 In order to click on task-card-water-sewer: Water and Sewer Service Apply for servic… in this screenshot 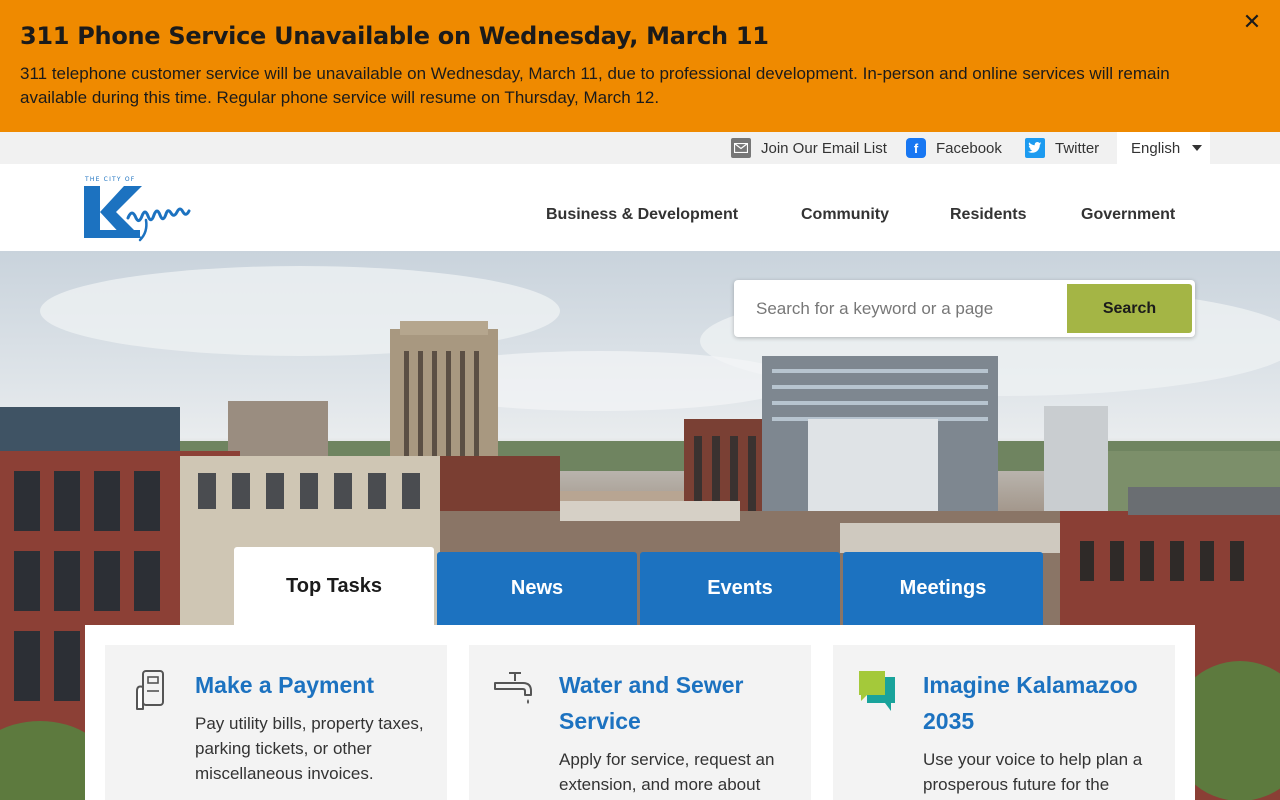, I will do `click(640, 722)`.